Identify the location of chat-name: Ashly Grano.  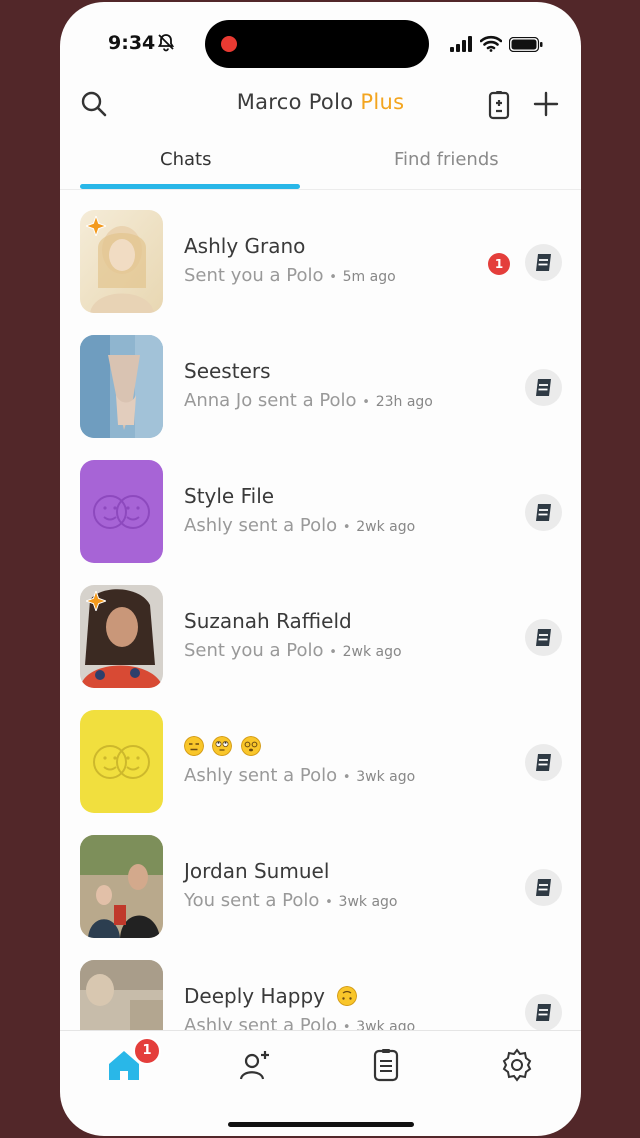
(245, 246).